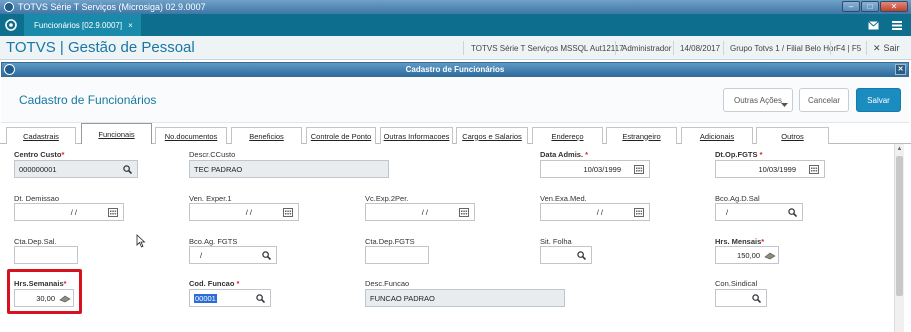  I want to click on cta-dep-fgts-field, so click(397, 255).